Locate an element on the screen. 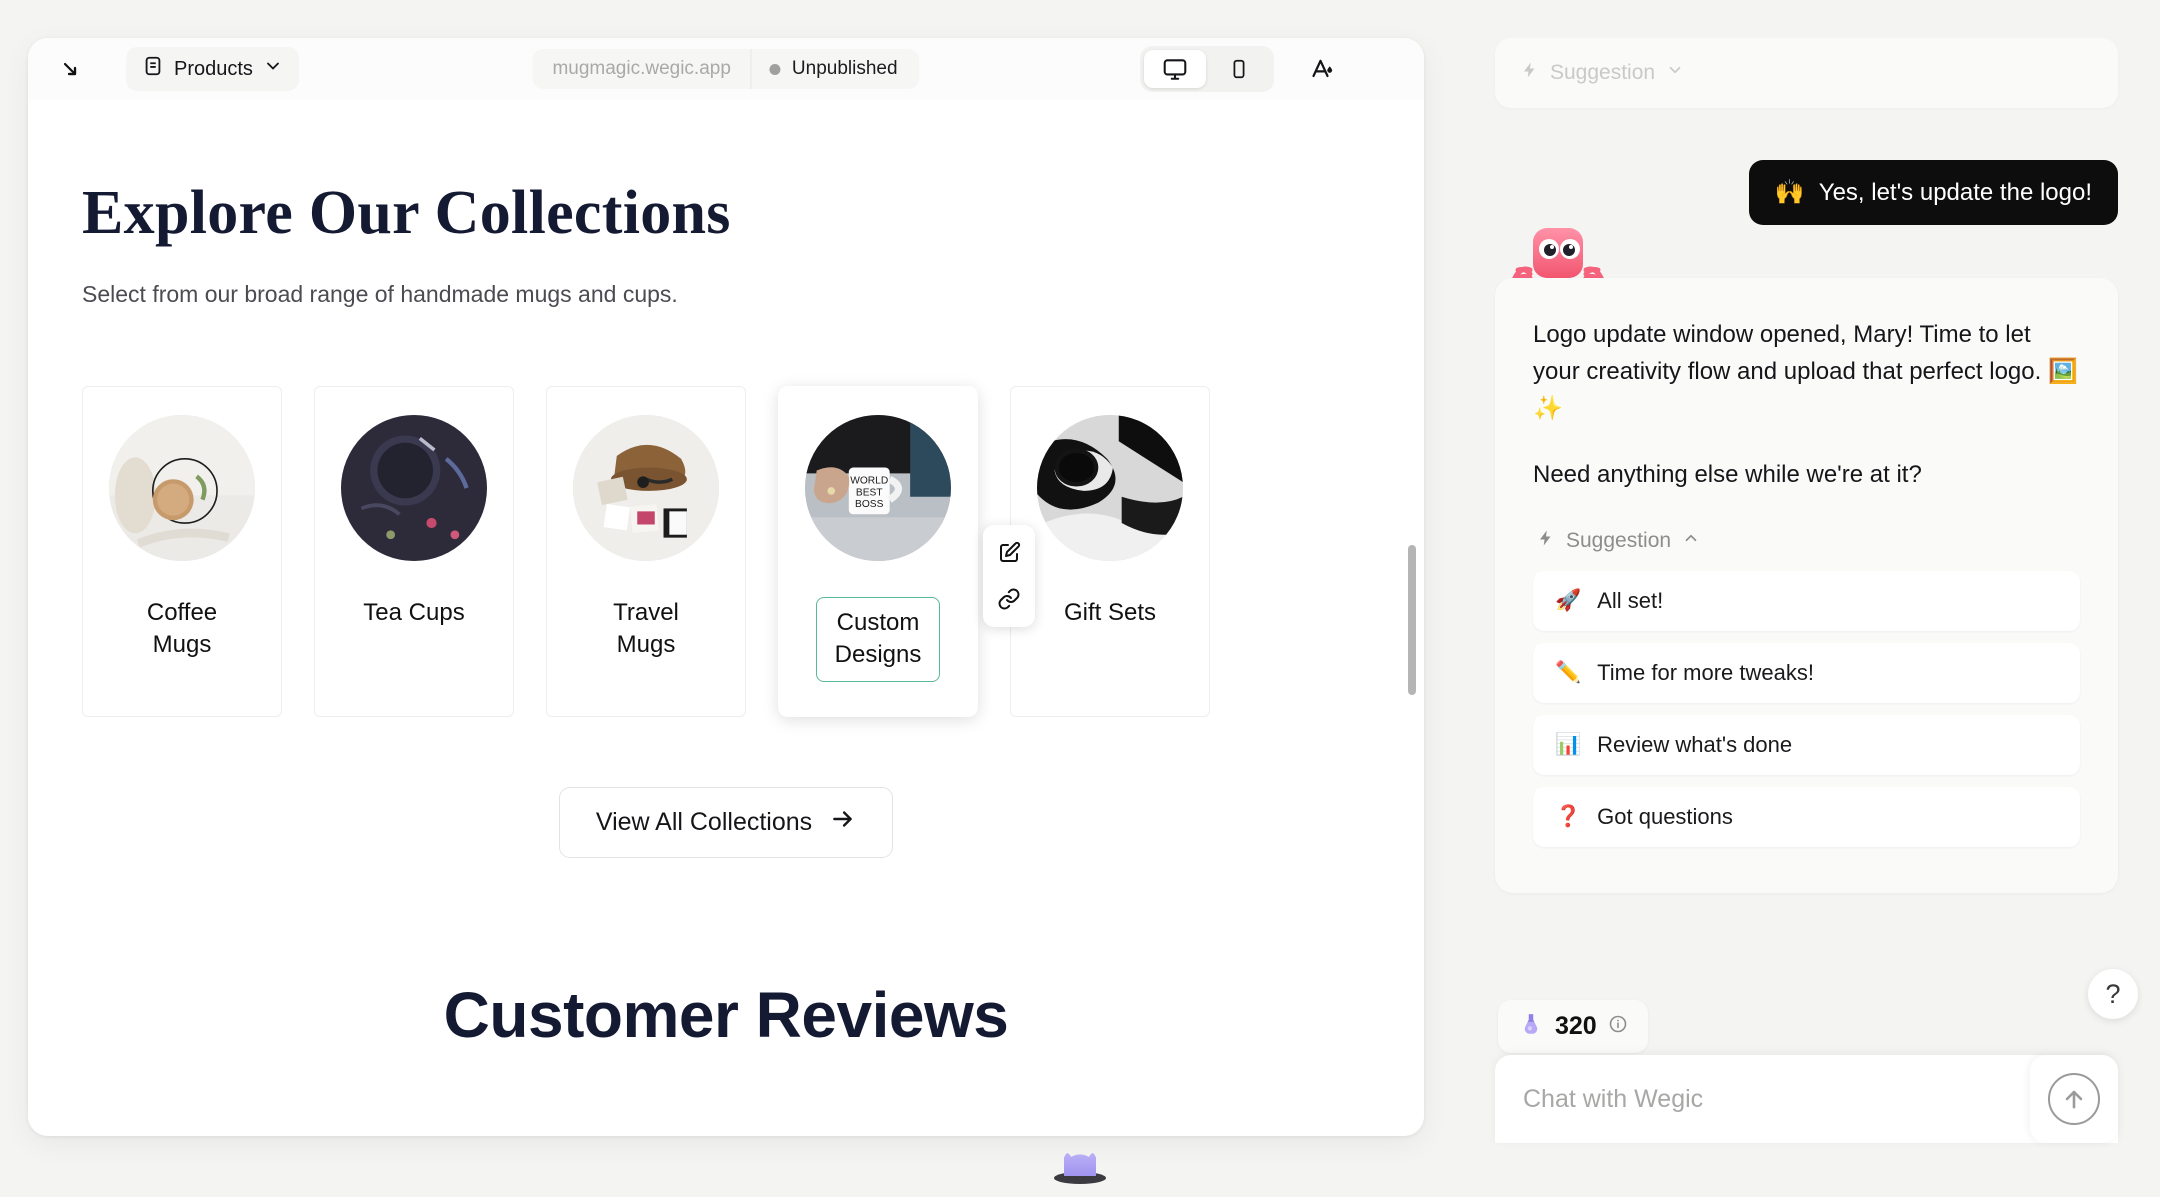 The image size is (2160, 1197). view-all-collections-button: View All Collections is located at coordinates (726, 822).